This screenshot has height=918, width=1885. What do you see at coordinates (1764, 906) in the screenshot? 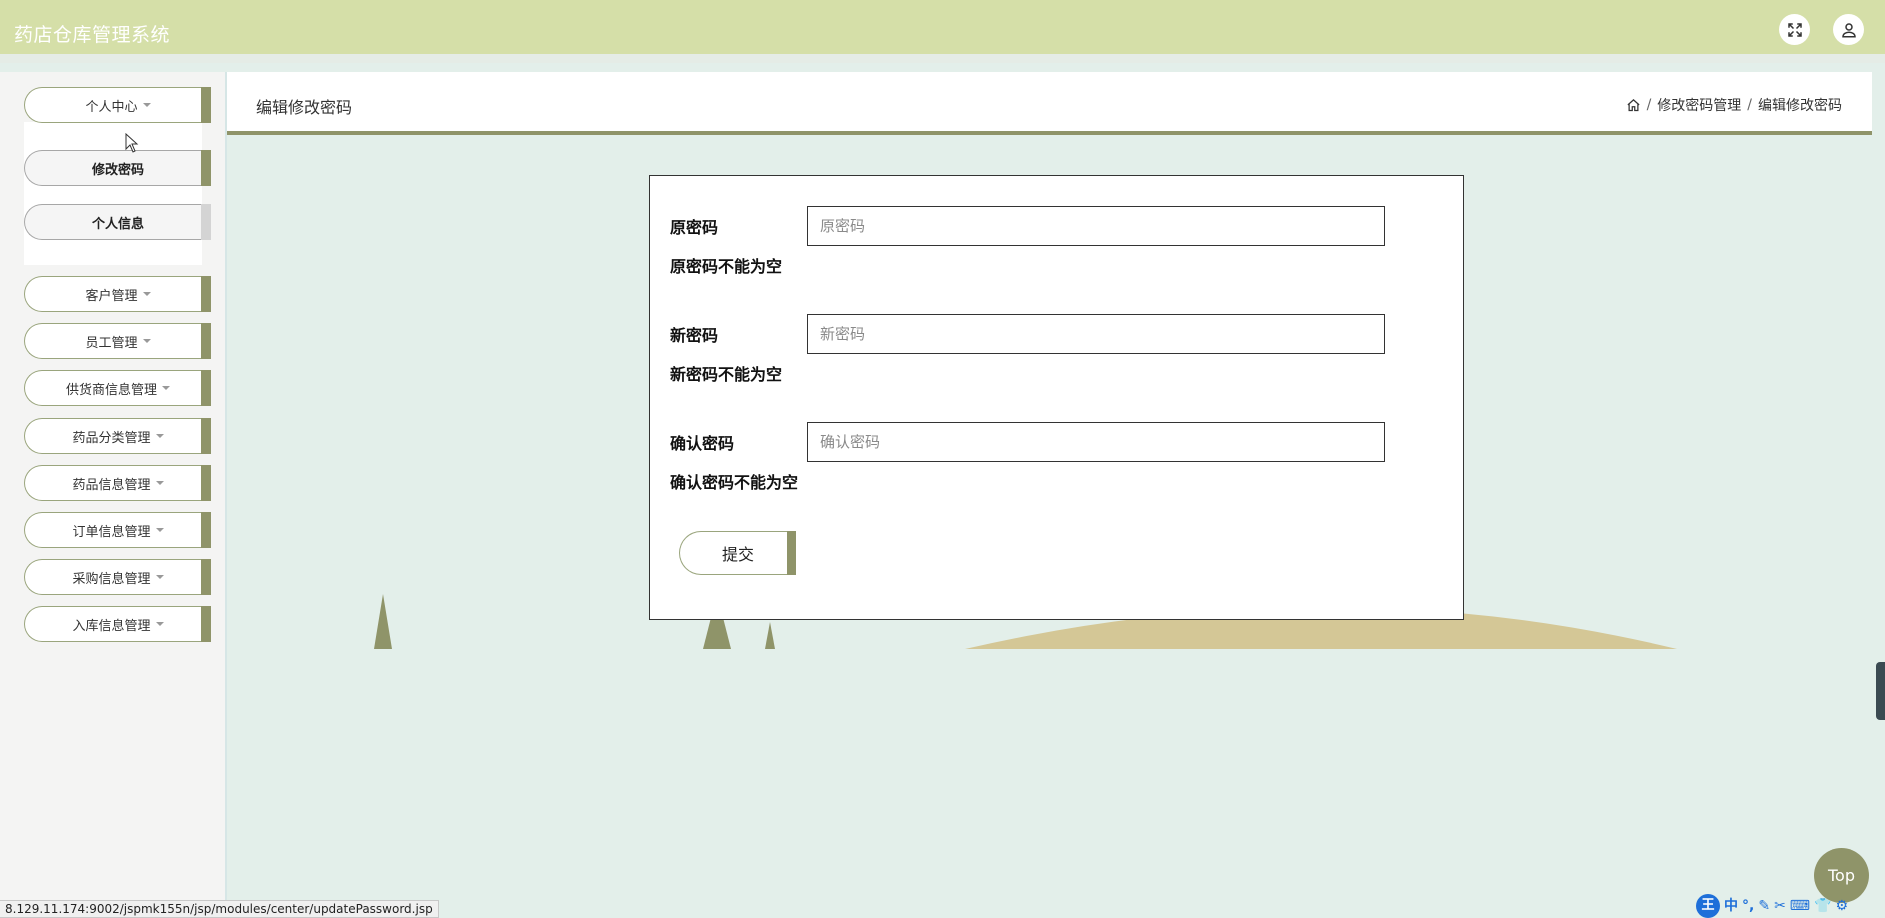
I see `pen-icon: ✎` at bounding box center [1764, 906].